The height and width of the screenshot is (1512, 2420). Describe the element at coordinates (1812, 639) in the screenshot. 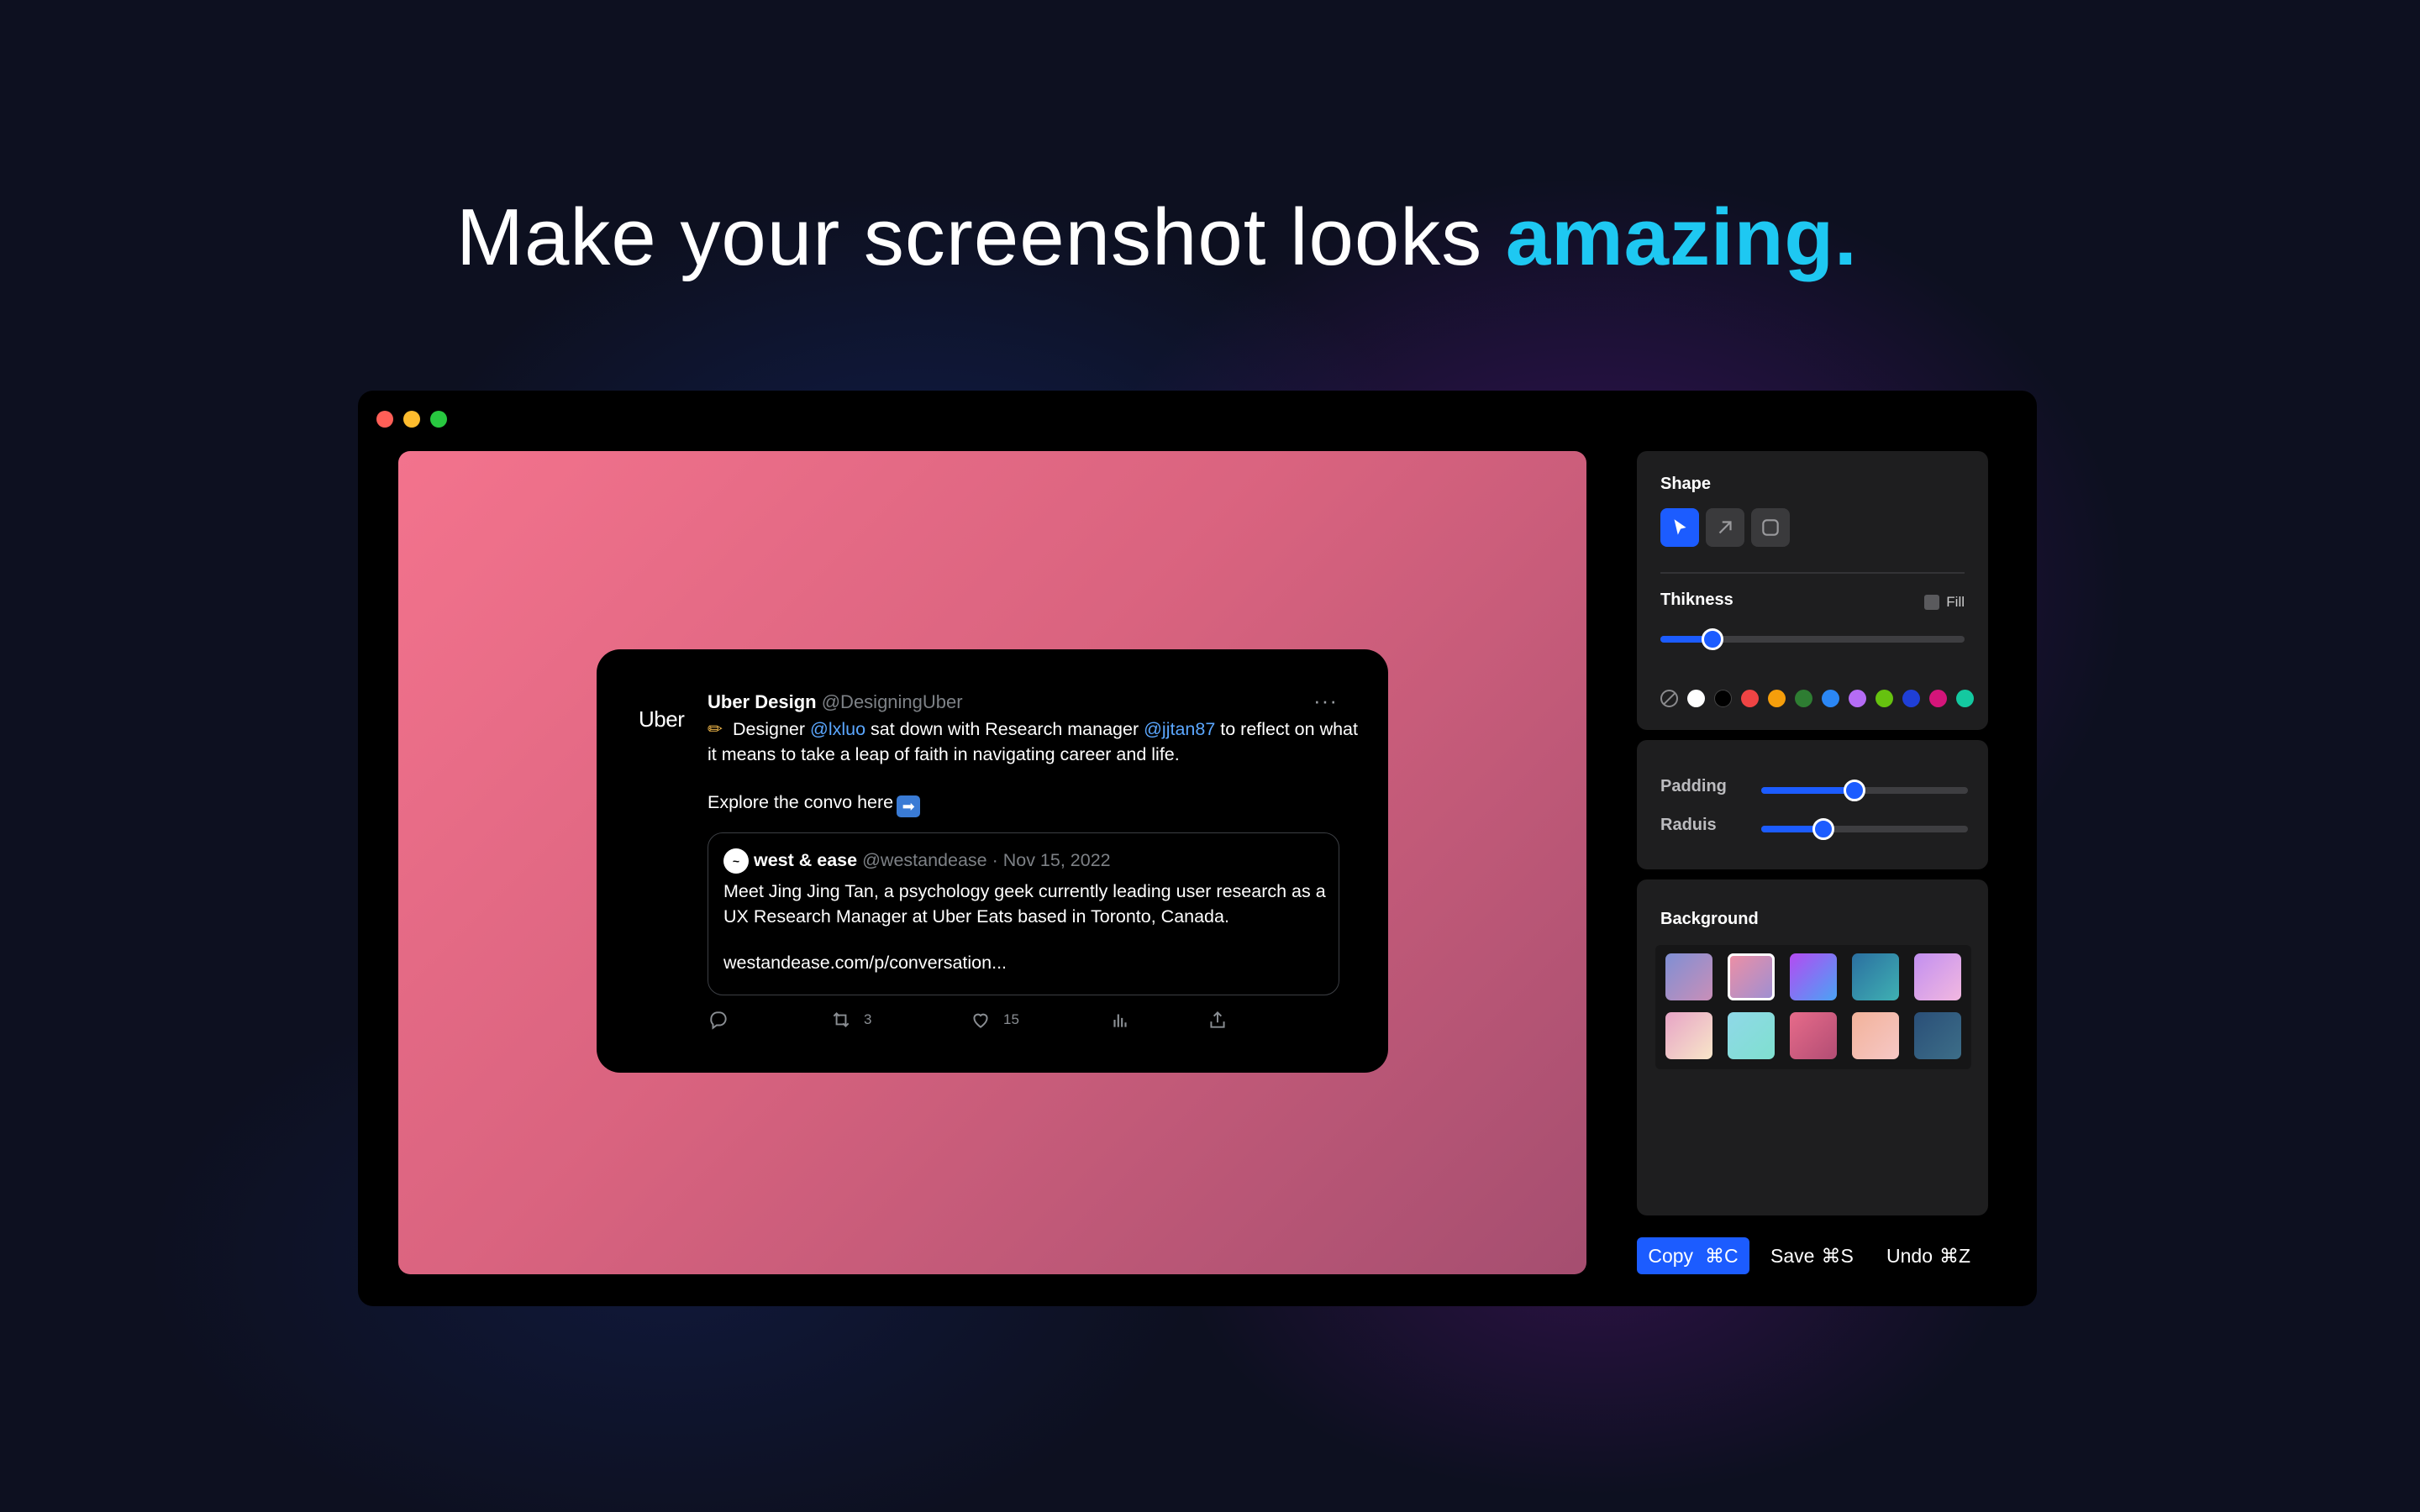

I see `thickness-slider` at that location.